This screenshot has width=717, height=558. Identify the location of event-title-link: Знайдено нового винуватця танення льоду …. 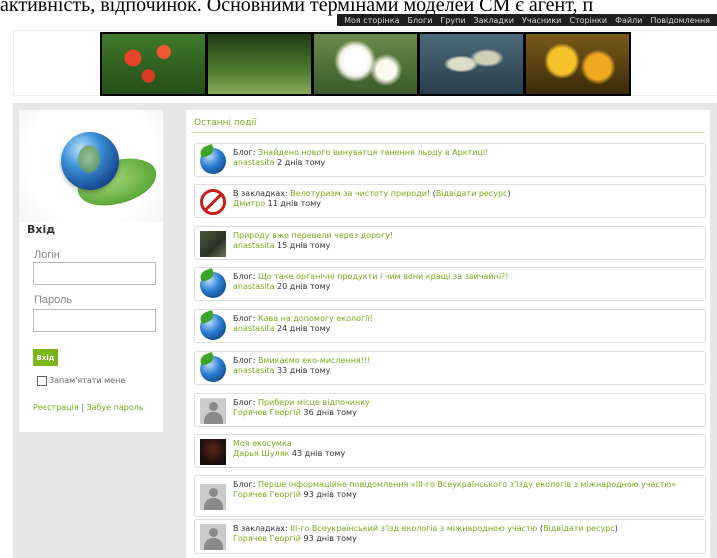
(373, 152).